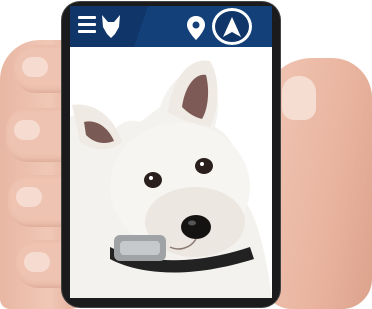 The height and width of the screenshot is (309, 372). What do you see at coordinates (171, 26) in the screenshot?
I see `app-topbar` at bounding box center [171, 26].